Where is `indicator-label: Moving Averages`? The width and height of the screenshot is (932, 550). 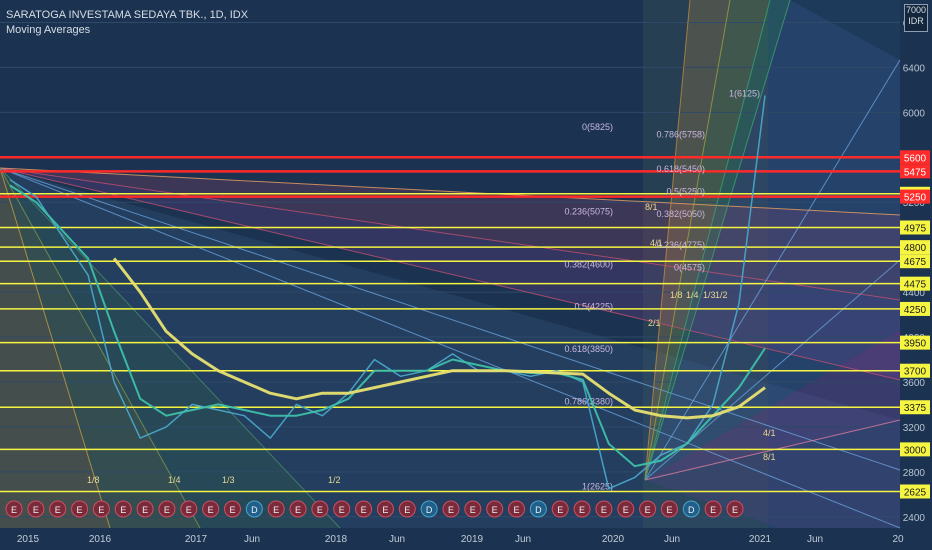
indicator-label: Moving Averages is located at coordinates (48, 30).